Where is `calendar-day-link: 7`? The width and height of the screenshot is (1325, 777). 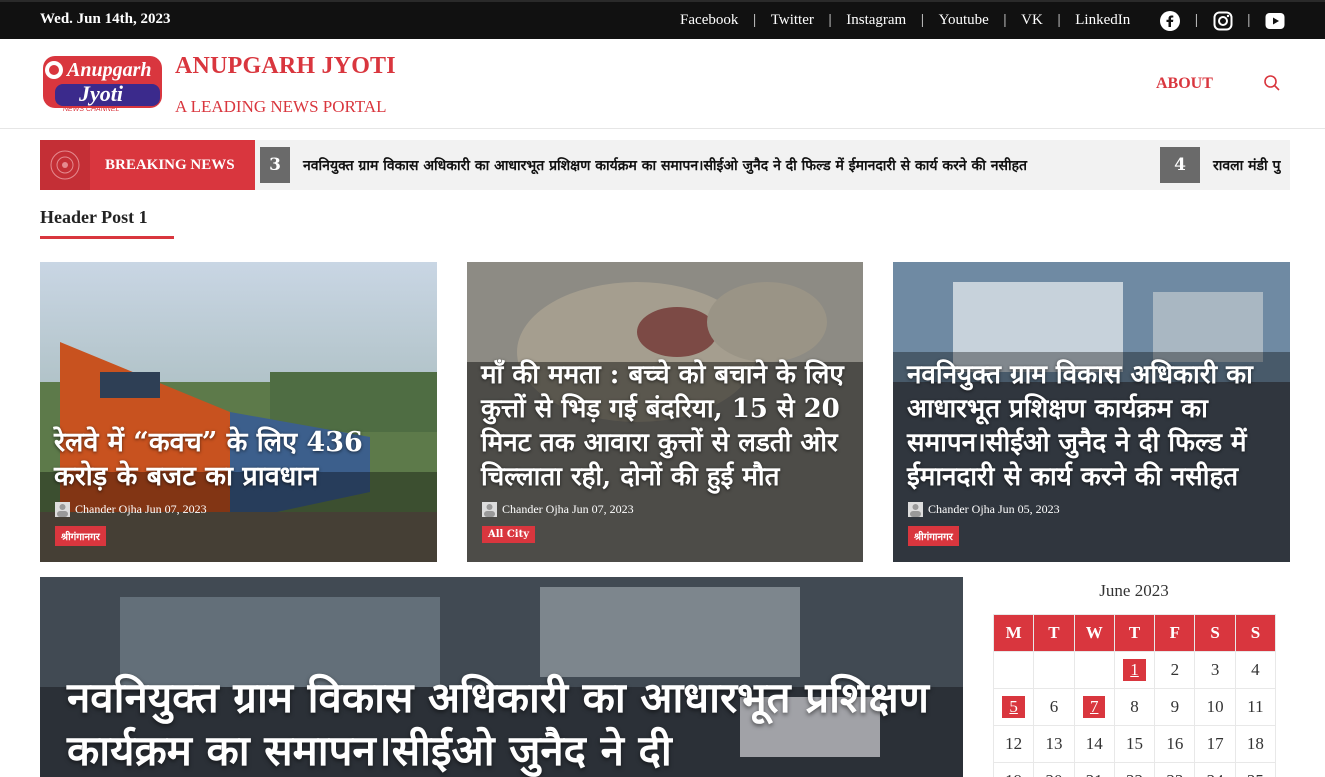 calendar-day-link: 7 is located at coordinates (1094, 707).